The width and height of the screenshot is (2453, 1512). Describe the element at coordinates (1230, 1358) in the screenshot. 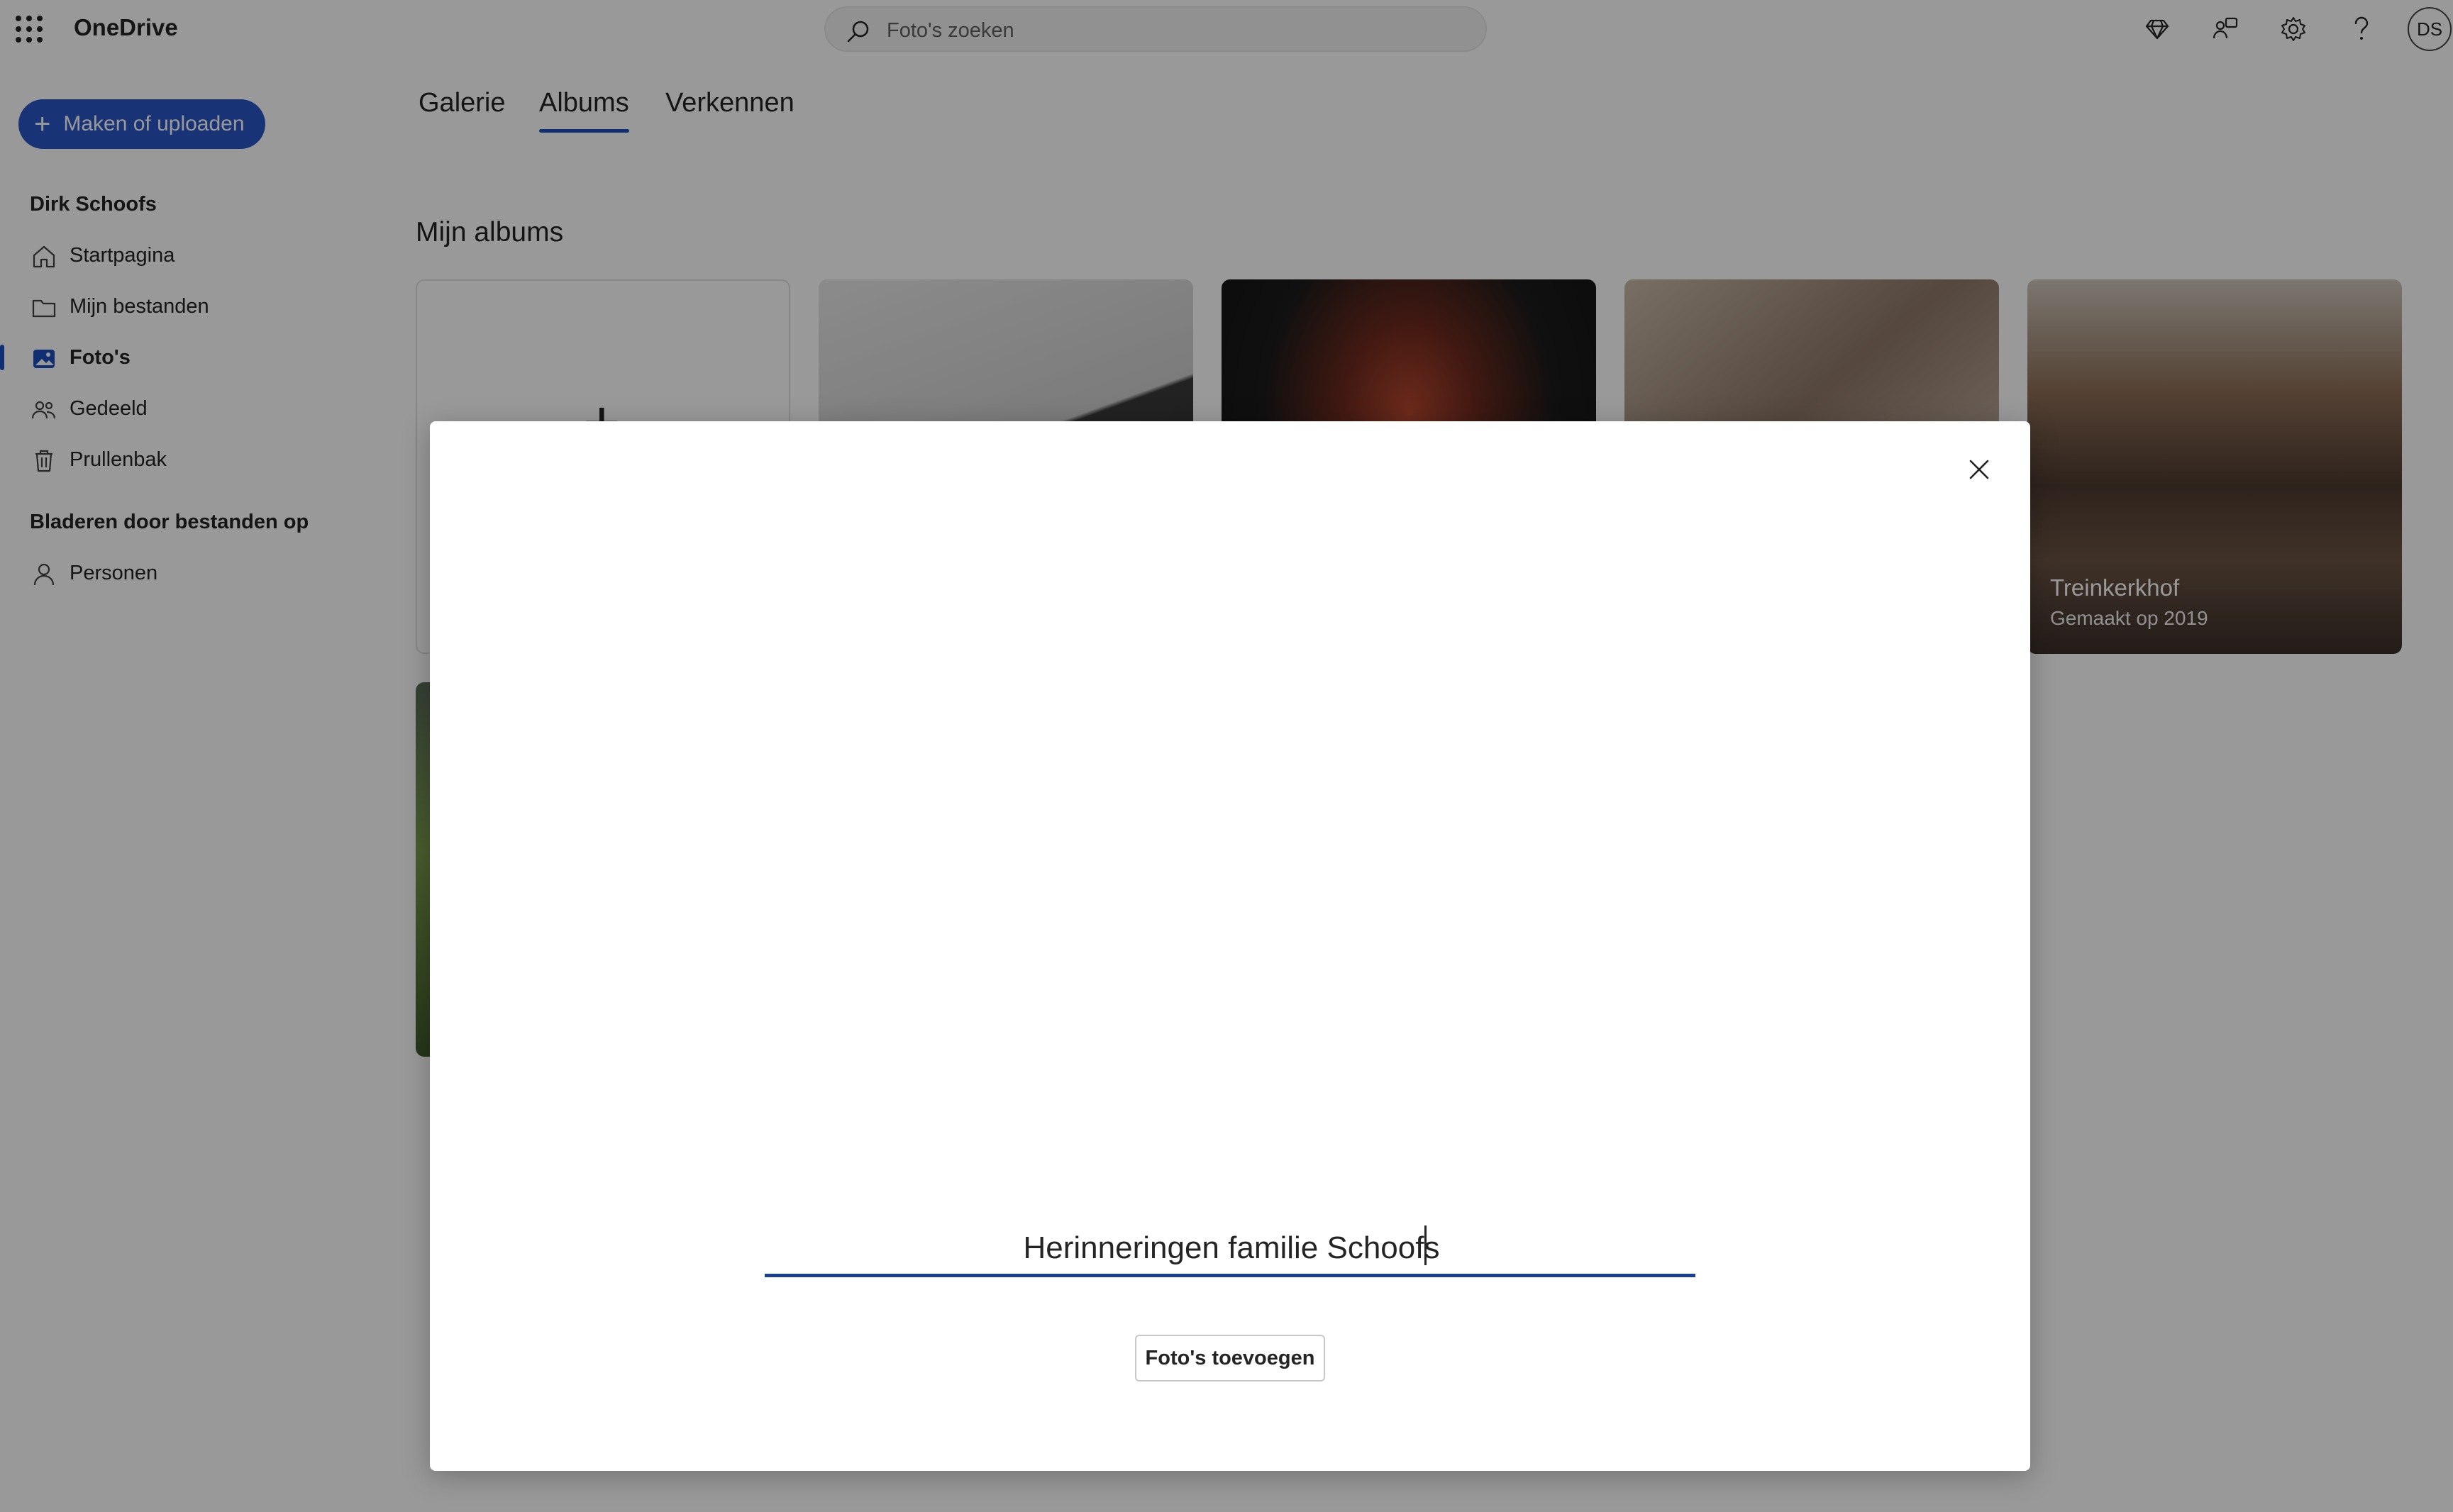

I see `add-photos-button: Foto's toevoegen` at that location.